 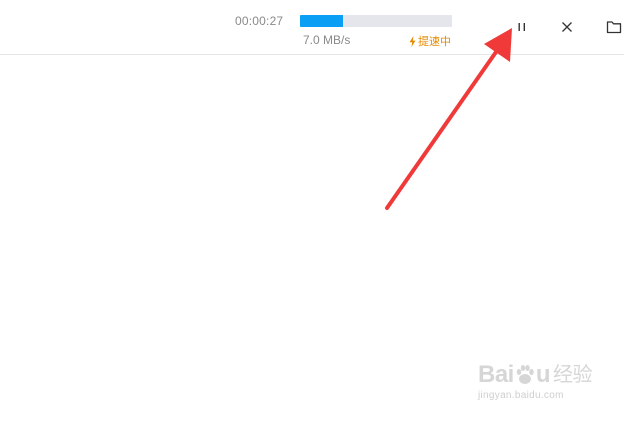 I want to click on speed-boost-badge: 提速中, so click(x=430, y=41).